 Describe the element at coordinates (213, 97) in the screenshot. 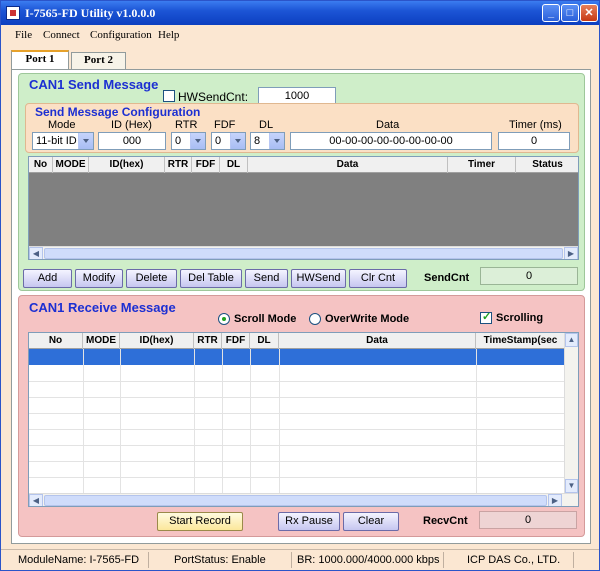

I see `hwsendcnt-label: HWSendCnt:` at that location.